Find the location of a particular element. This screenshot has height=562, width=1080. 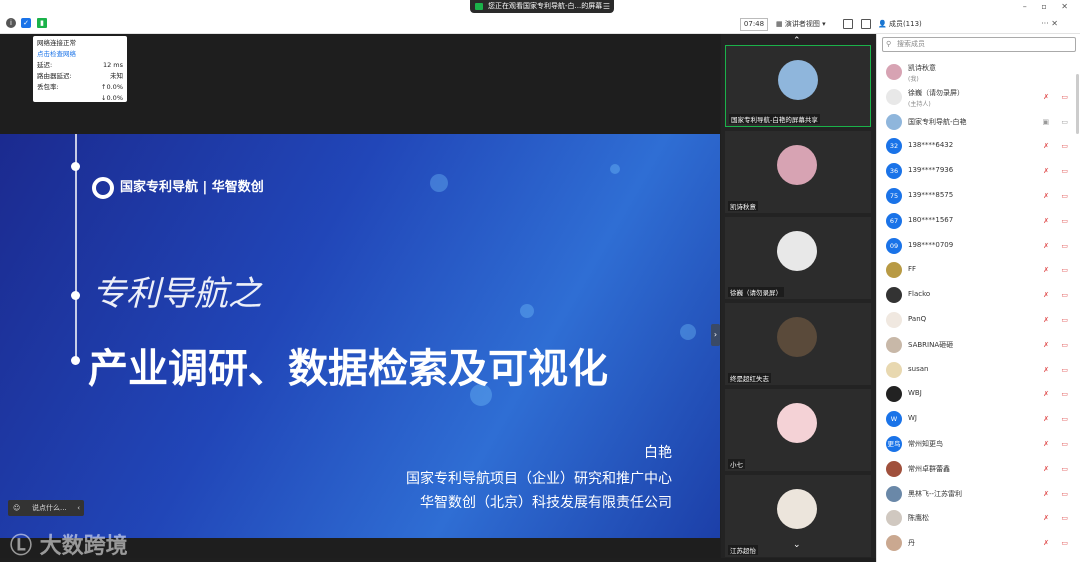

video-tile: 小七 is located at coordinates (798, 430).